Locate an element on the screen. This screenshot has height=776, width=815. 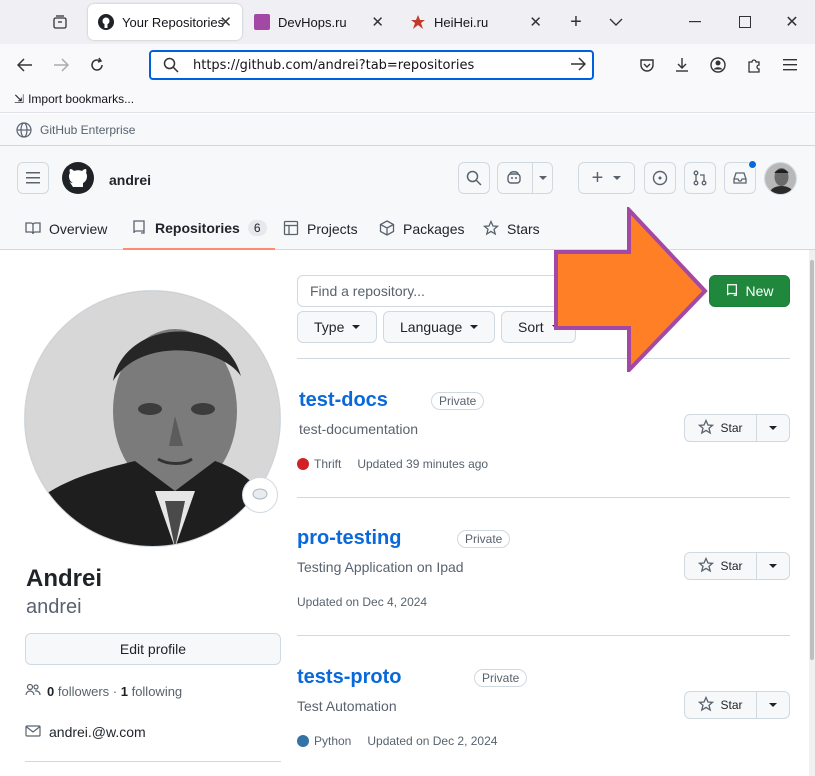
plus-icon: + is located at coordinates (597, 177).